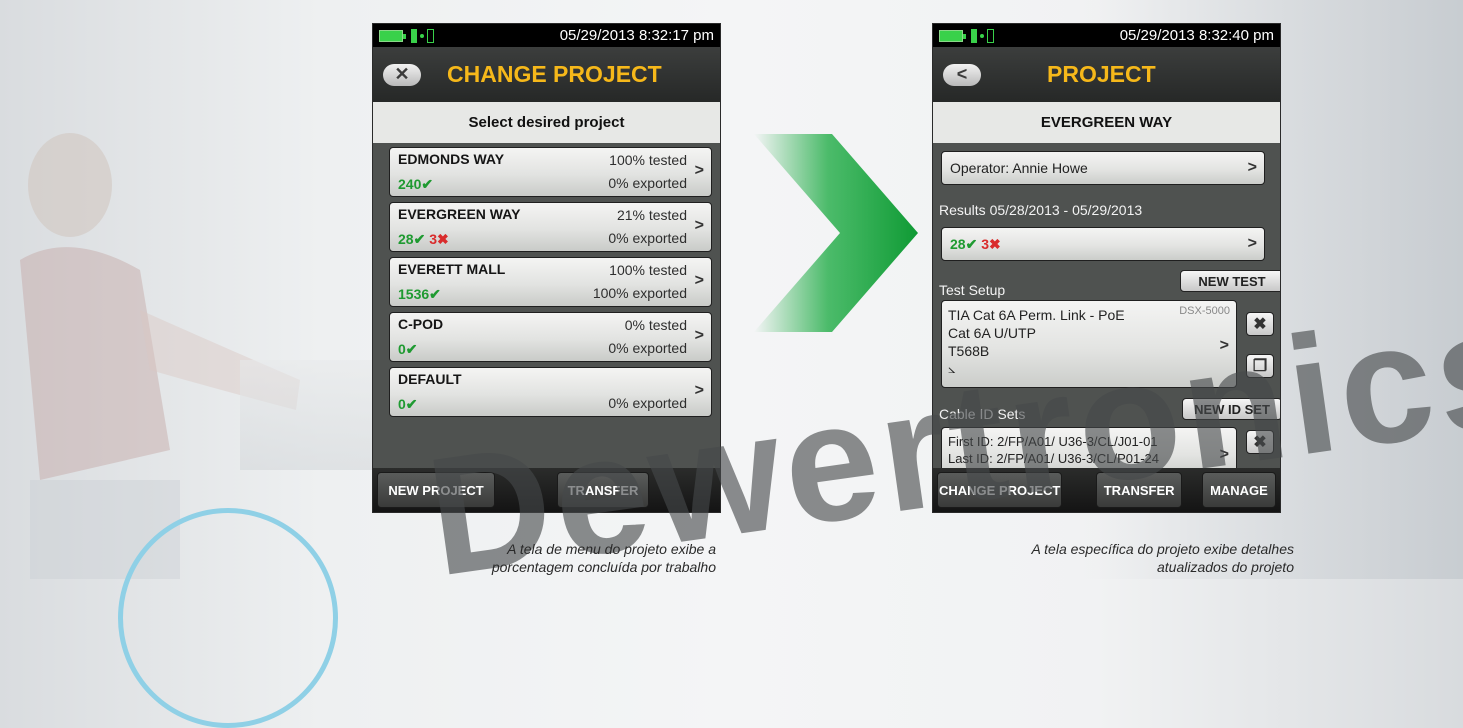  What do you see at coordinates (636, 35) in the screenshot?
I see `status-time: 05/29/2013 8:32:17 pm` at bounding box center [636, 35].